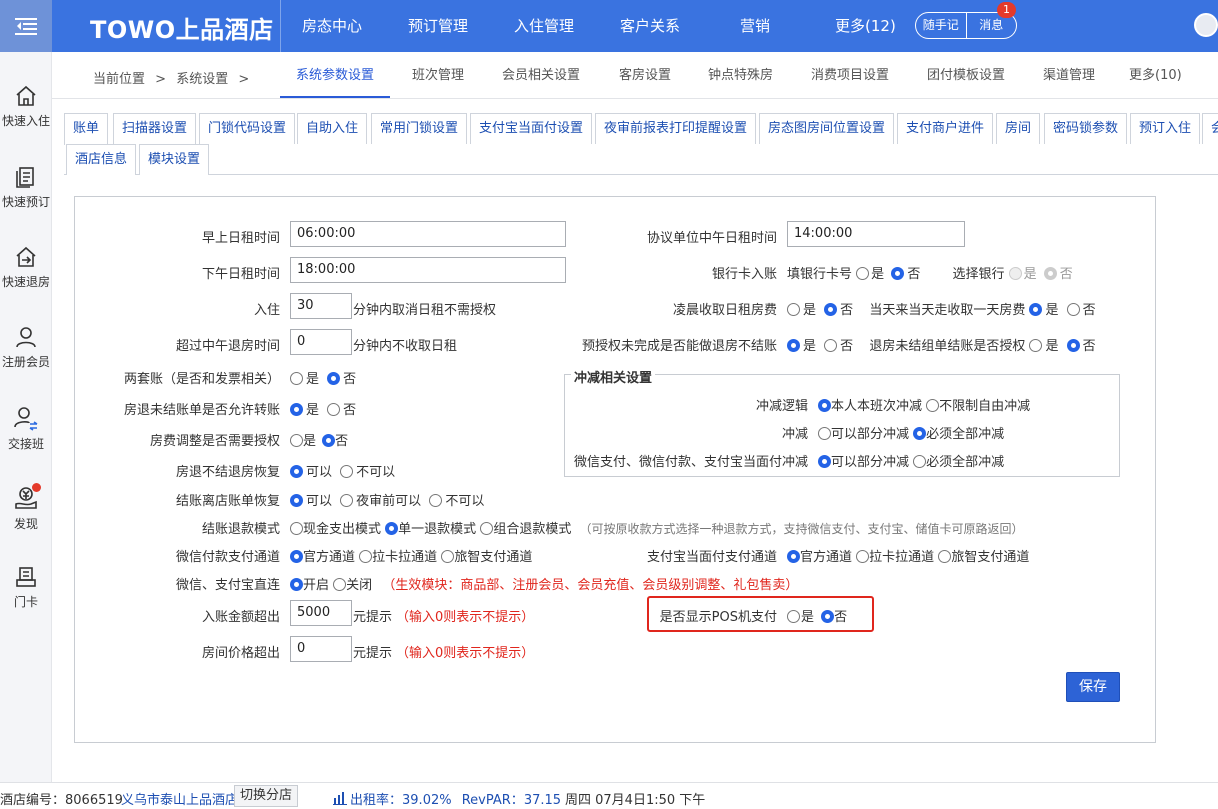  What do you see at coordinates (863, 556) in the screenshot?
I see `alipay-lakala-radio` at bounding box center [863, 556].